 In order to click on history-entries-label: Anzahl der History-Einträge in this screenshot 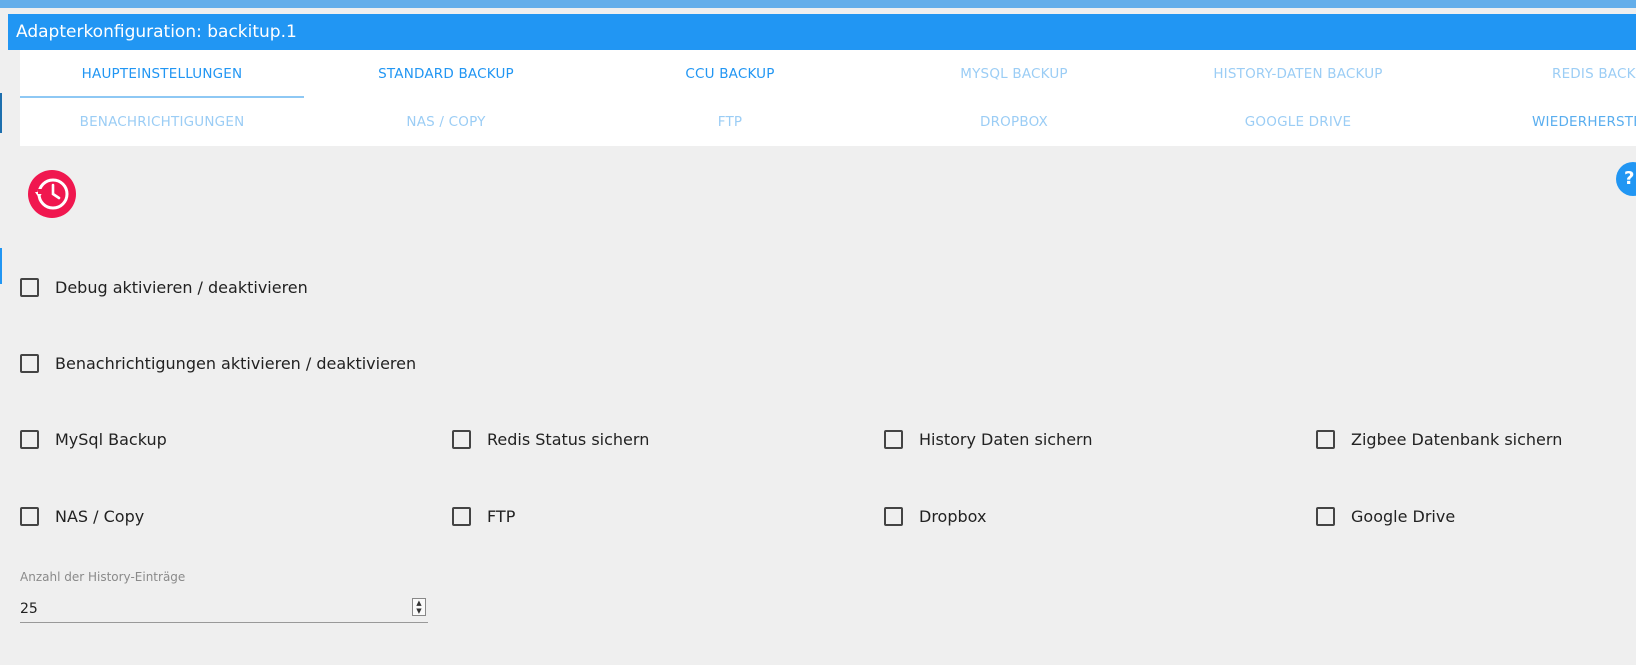, I will do `click(103, 577)`.